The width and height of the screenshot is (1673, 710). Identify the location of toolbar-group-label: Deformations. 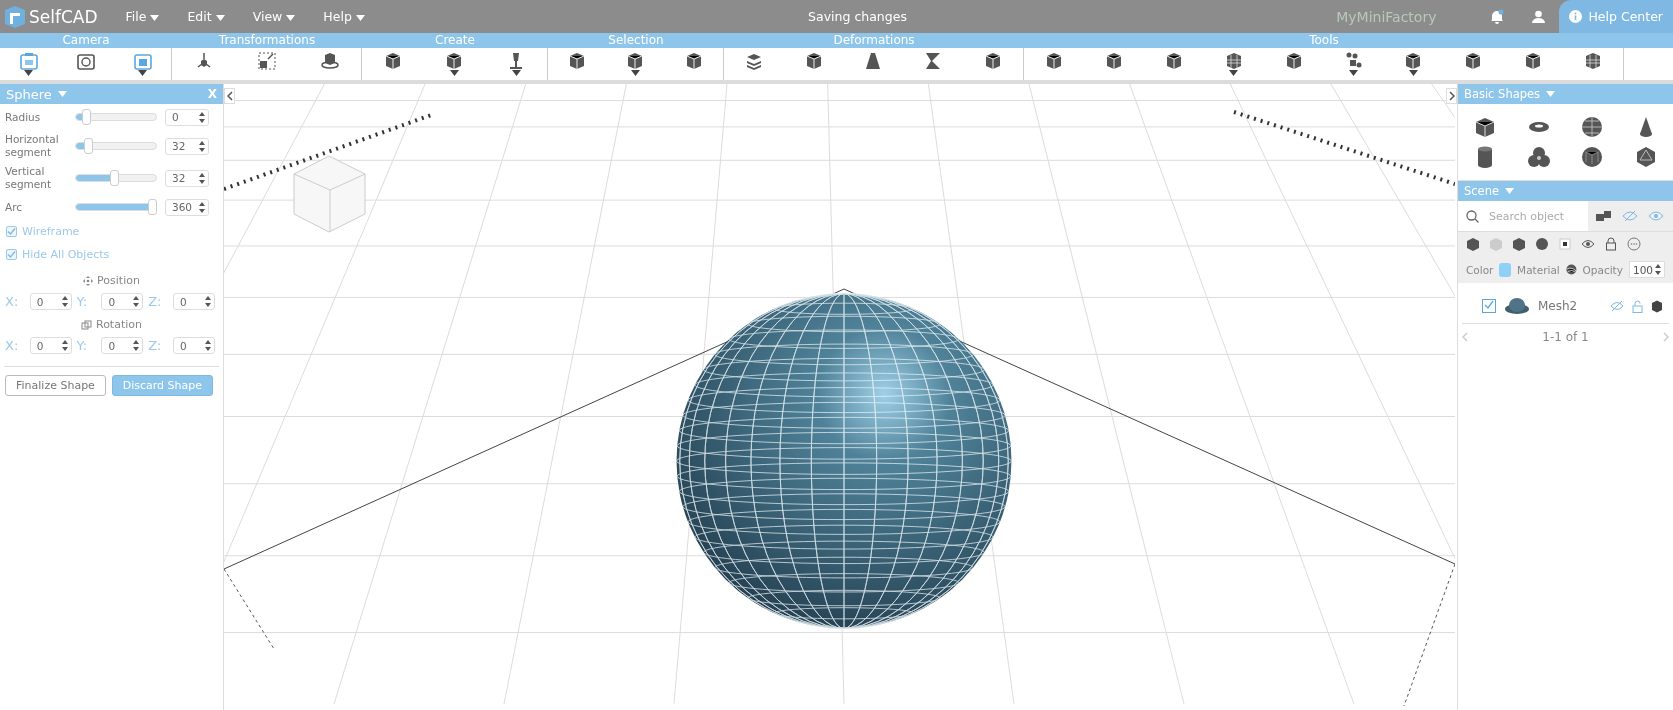
(874, 40).